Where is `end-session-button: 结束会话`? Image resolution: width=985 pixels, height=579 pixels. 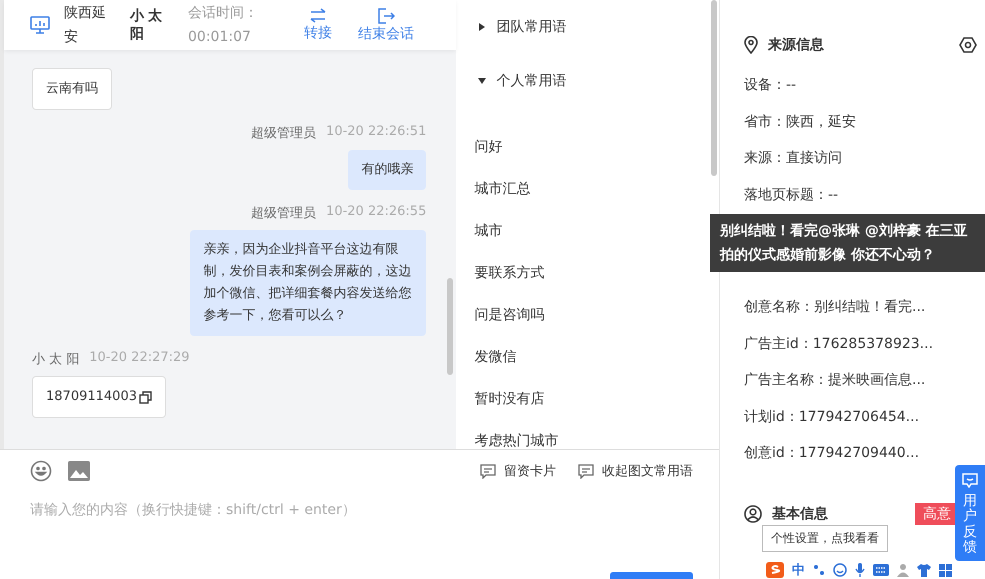 end-session-button: 结束会话 is located at coordinates (386, 25).